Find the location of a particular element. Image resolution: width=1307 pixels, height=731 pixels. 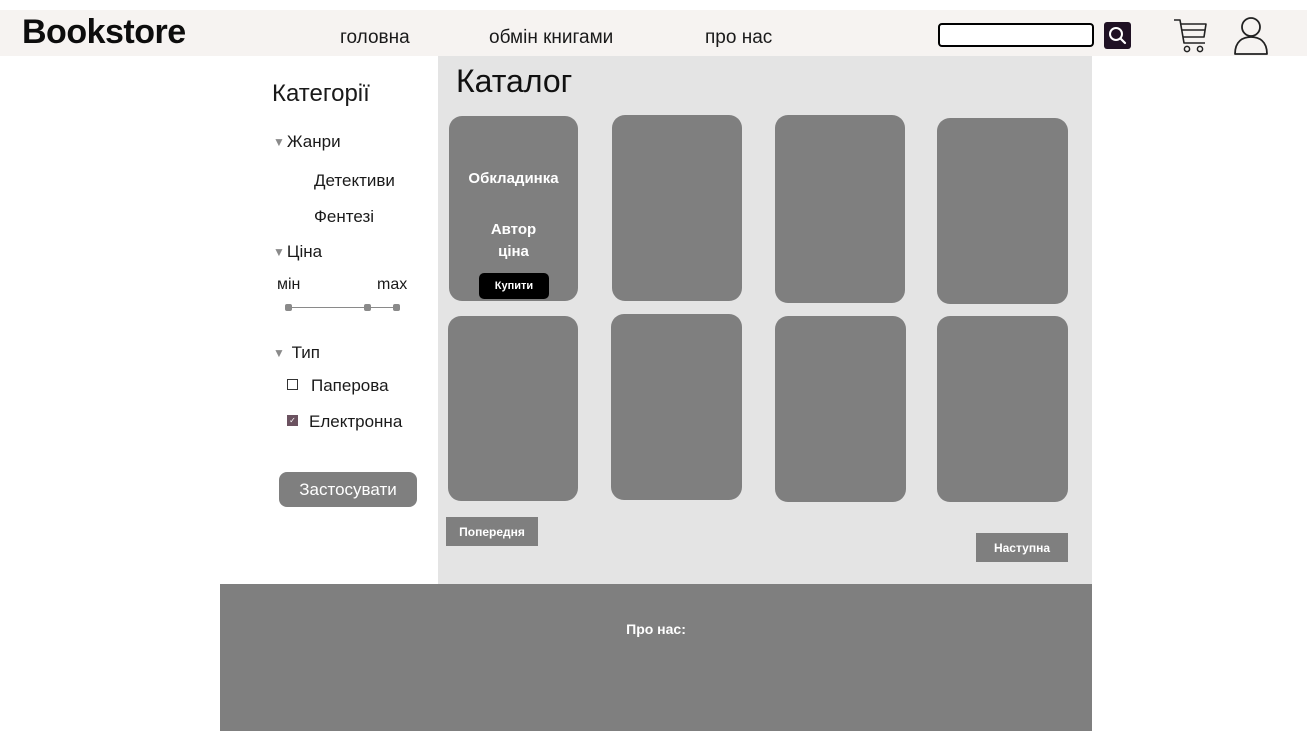

filter-price-toggle: ▼ Ціна is located at coordinates (297, 252).